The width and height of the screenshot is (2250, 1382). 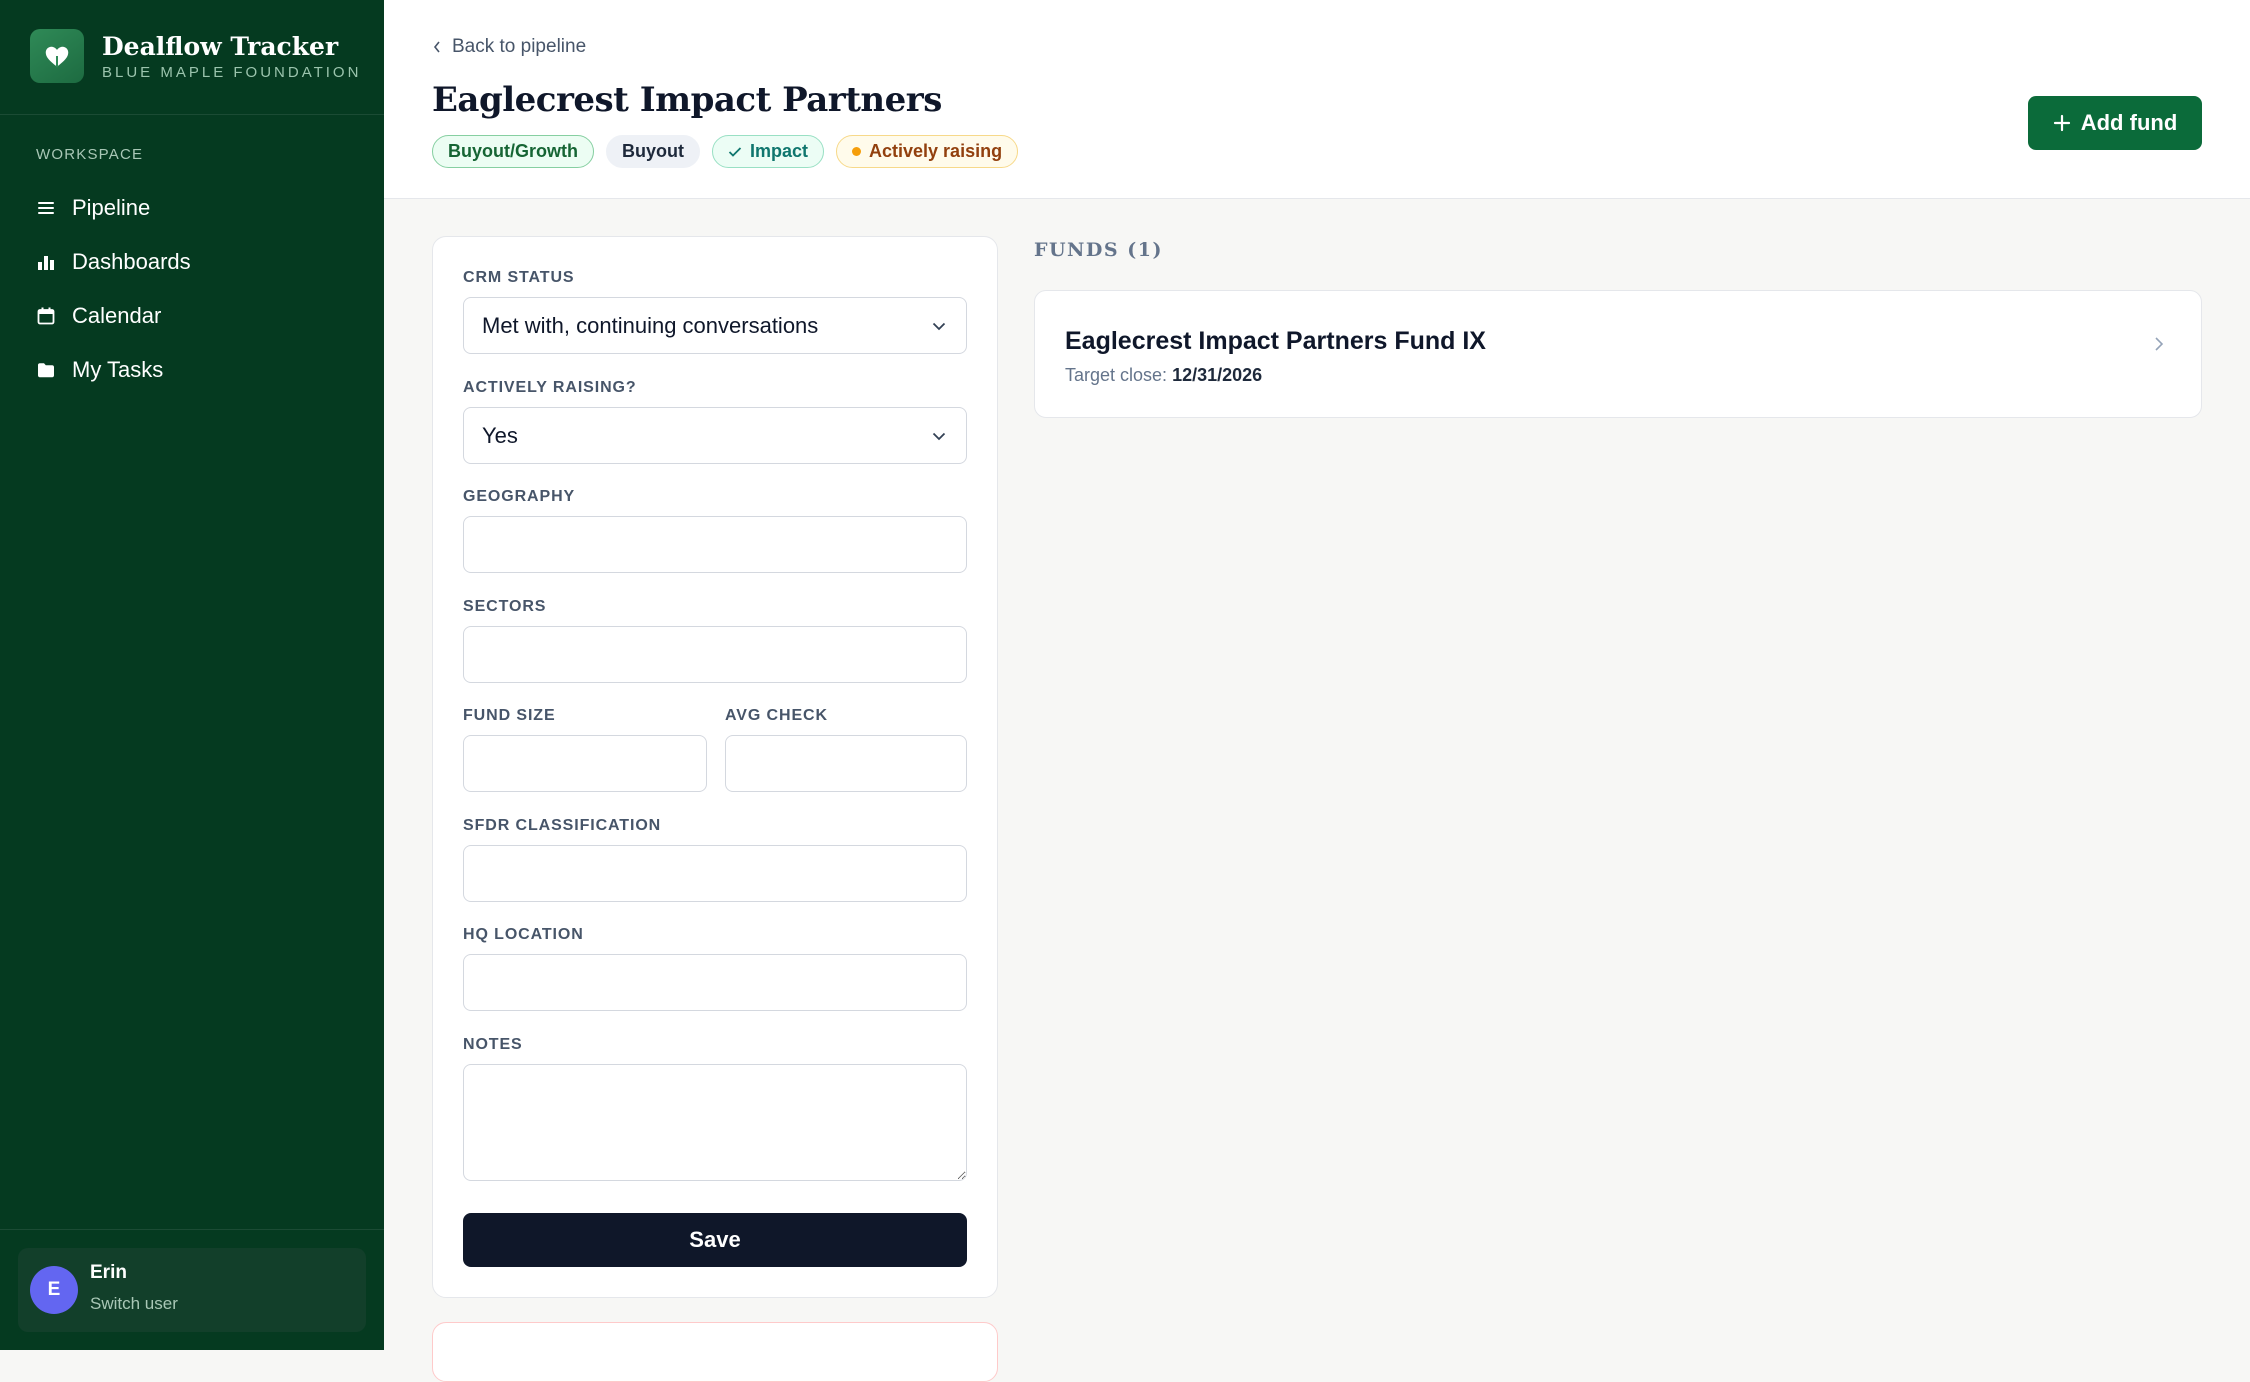 What do you see at coordinates (192, 316) in the screenshot?
I see `sidebar-item-calendar: Calendar` at bounding box center [192, 316].